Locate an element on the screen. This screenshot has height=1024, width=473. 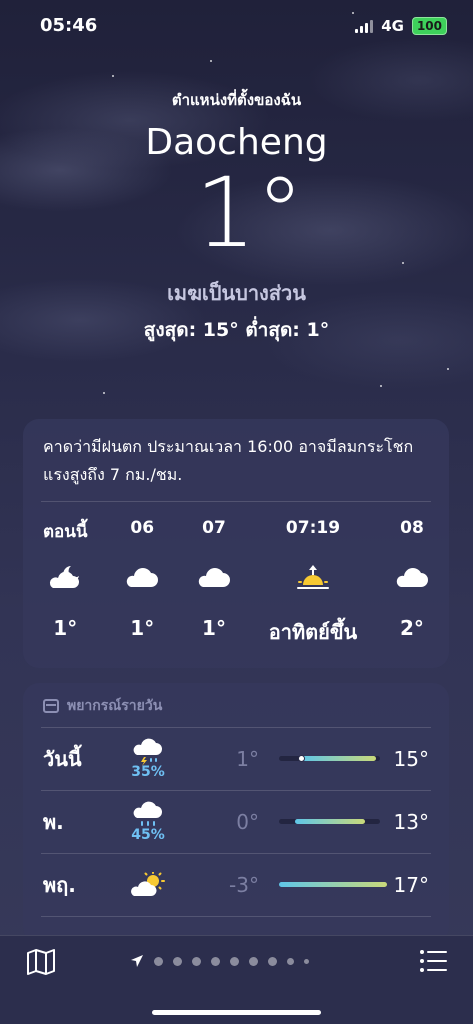
sunrise-icon is located at coordinates (313, 577).